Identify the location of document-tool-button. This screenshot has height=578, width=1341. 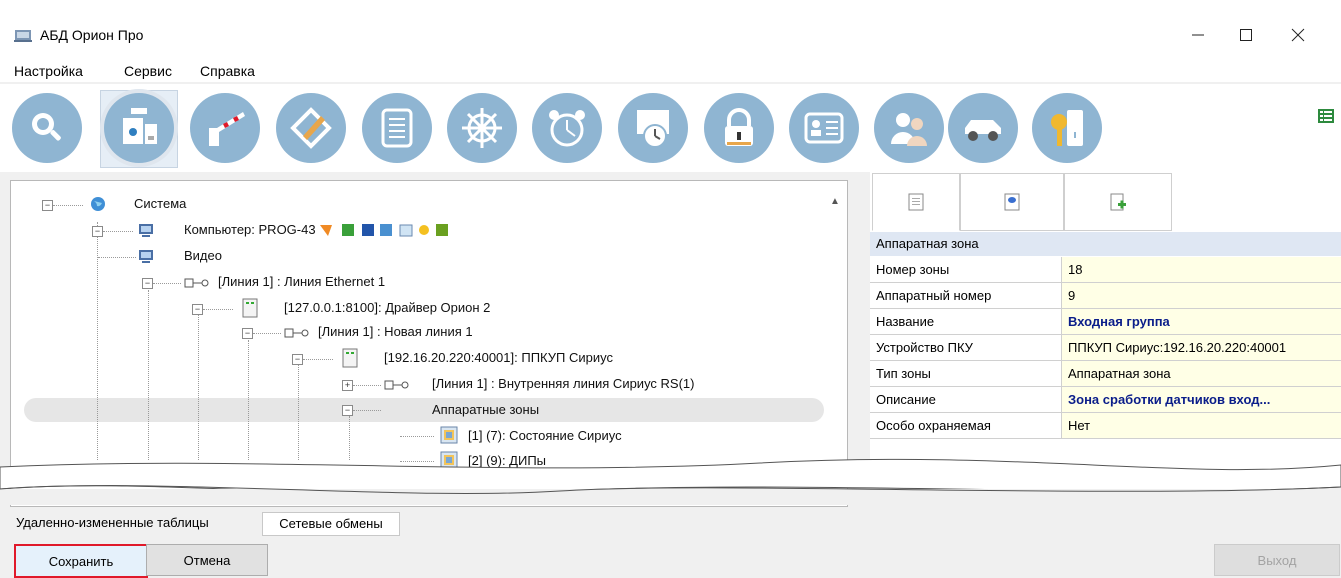
(397, 128).